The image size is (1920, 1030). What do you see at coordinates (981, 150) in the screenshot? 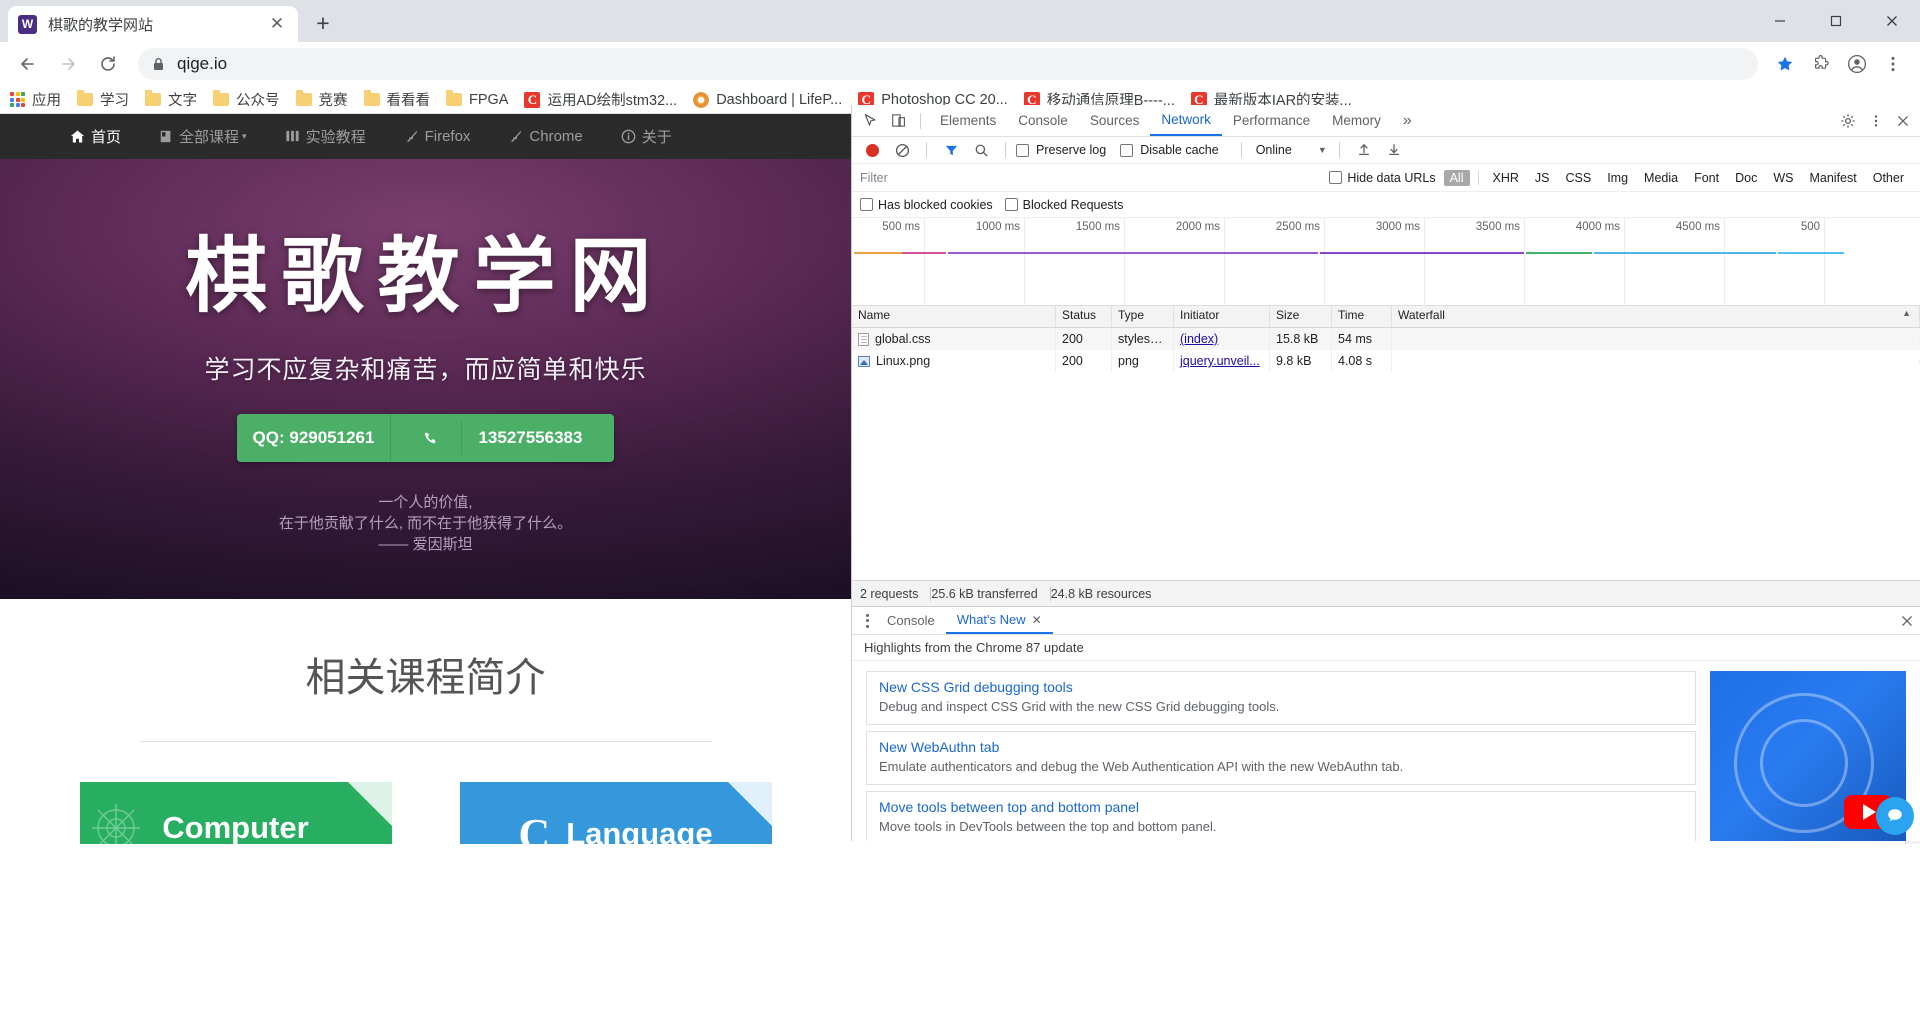
I see `search-icon` at bounding box center [981, 150].